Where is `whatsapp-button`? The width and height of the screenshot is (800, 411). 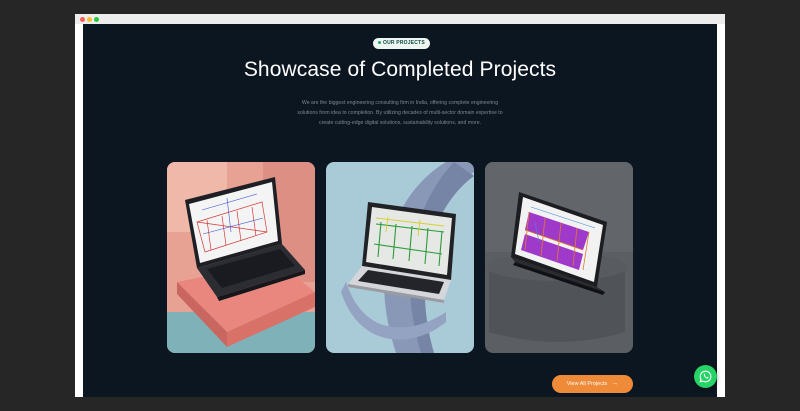
whatsapp-button is located at coordinates (705, 376).